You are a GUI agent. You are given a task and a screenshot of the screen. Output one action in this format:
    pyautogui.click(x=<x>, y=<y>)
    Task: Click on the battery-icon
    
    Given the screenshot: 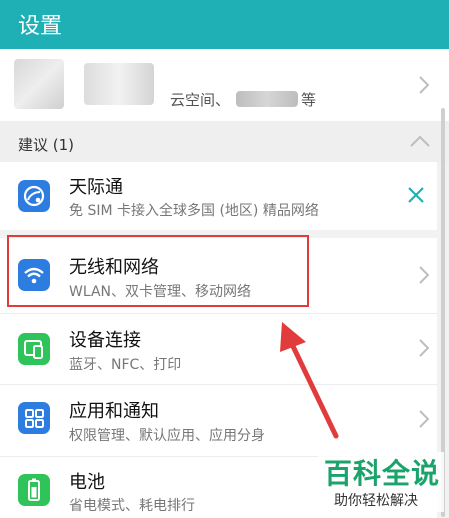 What is the action you would take?
    pyautogui.click(x=34, y=490)
    